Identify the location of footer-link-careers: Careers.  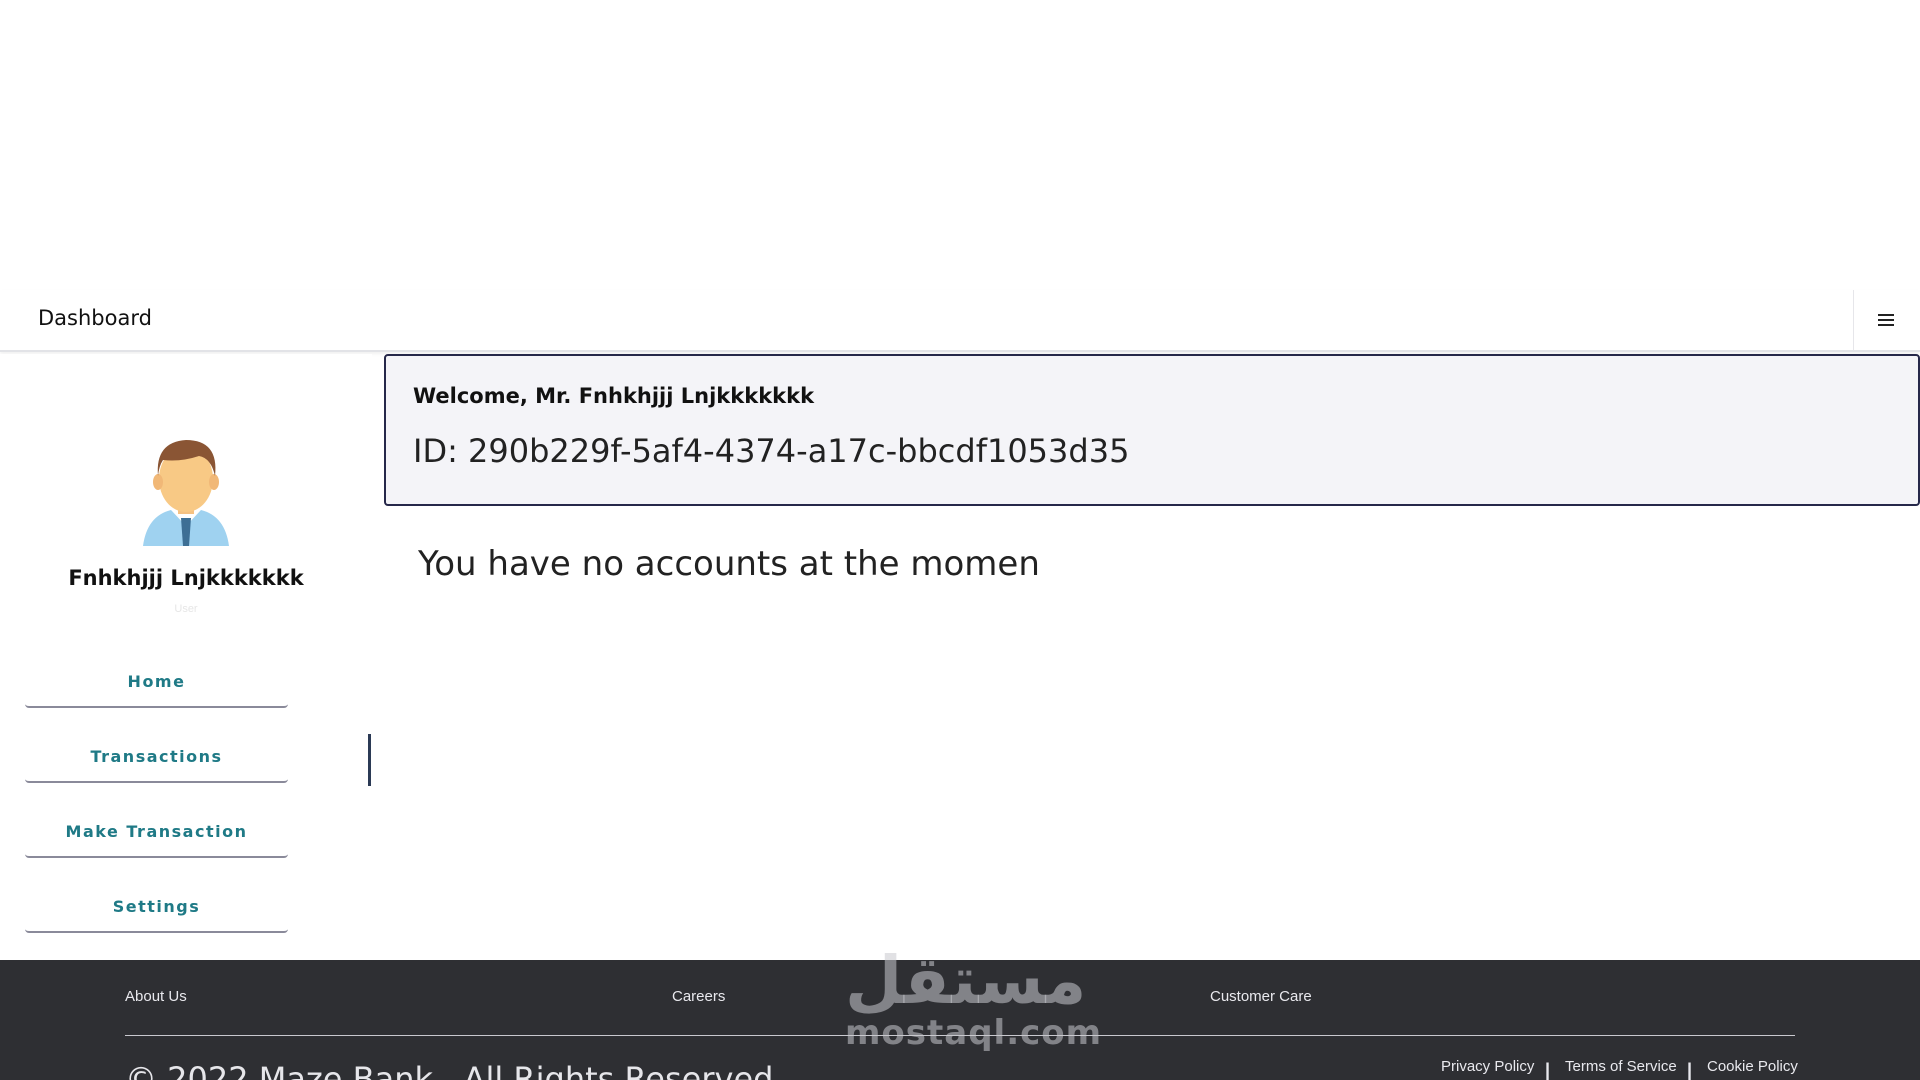
(698, 996).